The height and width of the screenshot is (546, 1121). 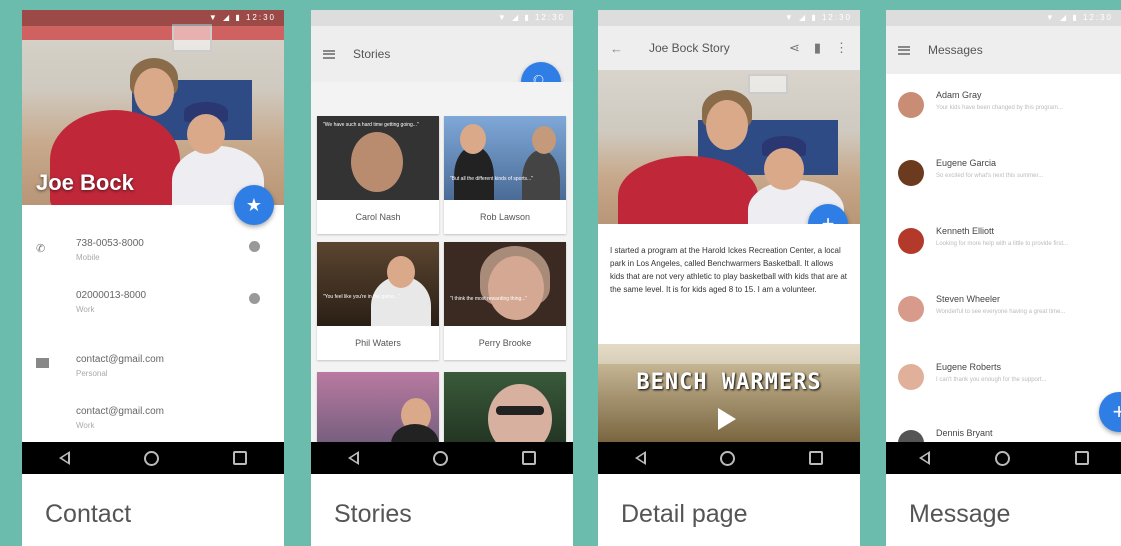 I want to click on phone-value: 738-0053-8000, so click(x=110, y=243).